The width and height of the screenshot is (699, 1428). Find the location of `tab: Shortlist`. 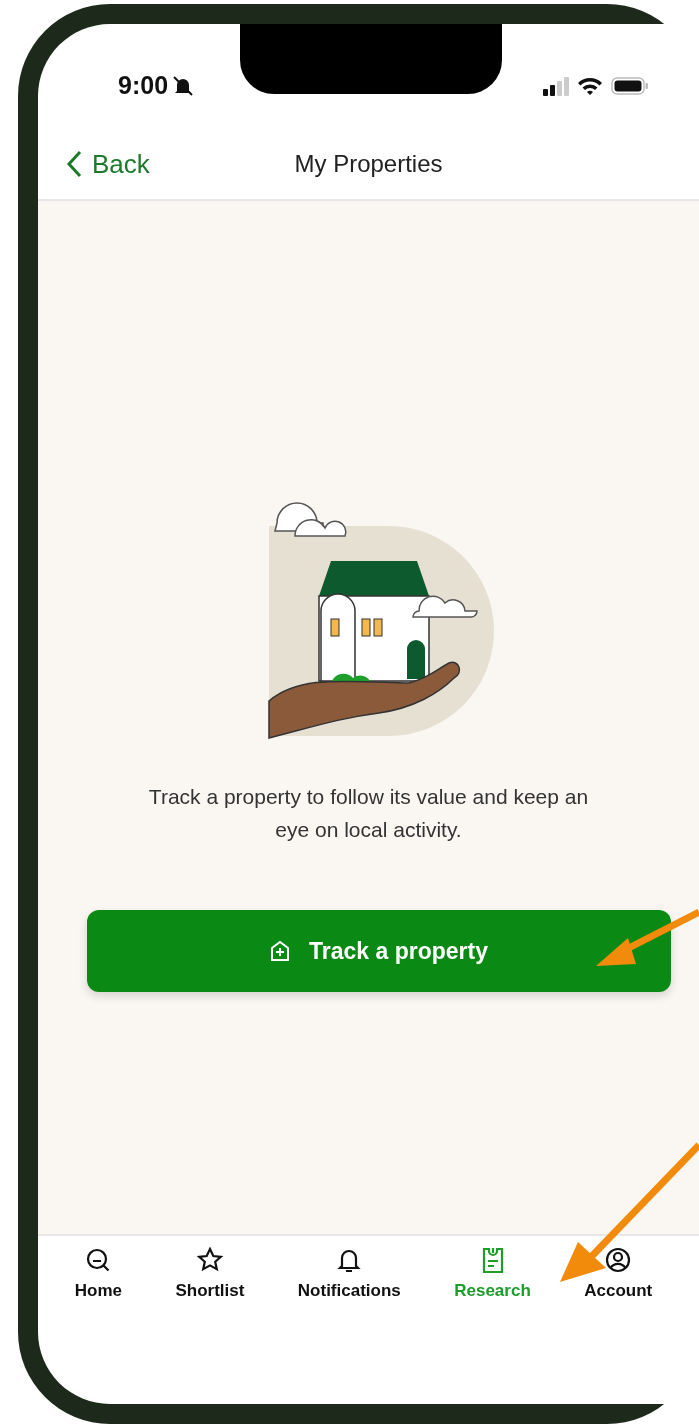

tab: Shortlist is located at coordinates (210, 1283).